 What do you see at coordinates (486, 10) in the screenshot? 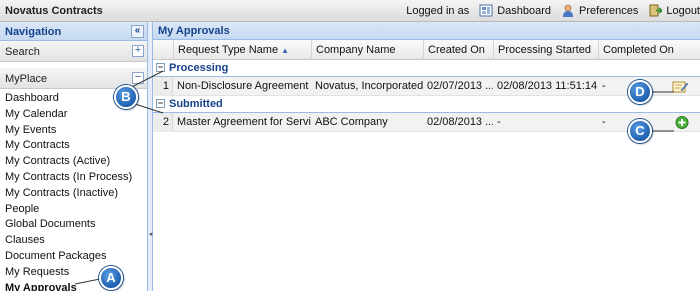
I see `dashboard-icon` at bounding box center [486, 10].